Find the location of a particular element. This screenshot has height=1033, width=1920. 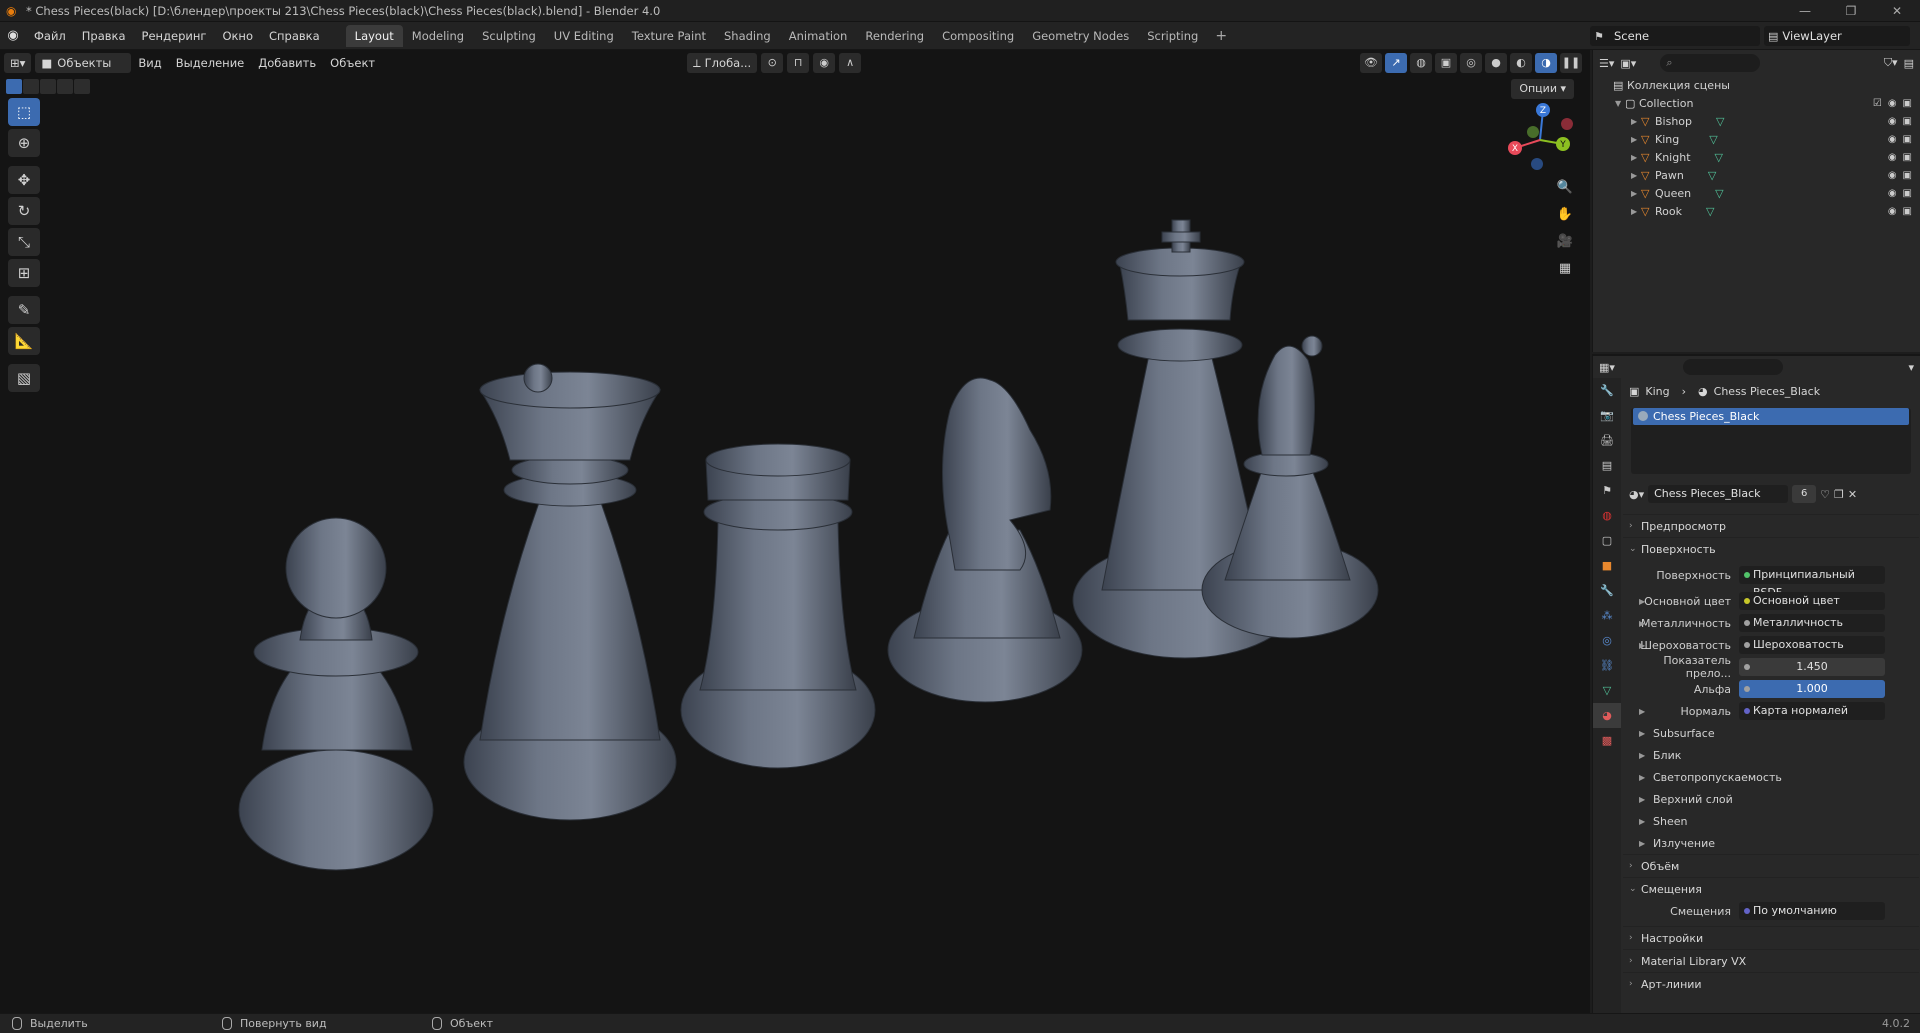

options-button: Опции ▾ is located at coordinates (1542, 89).